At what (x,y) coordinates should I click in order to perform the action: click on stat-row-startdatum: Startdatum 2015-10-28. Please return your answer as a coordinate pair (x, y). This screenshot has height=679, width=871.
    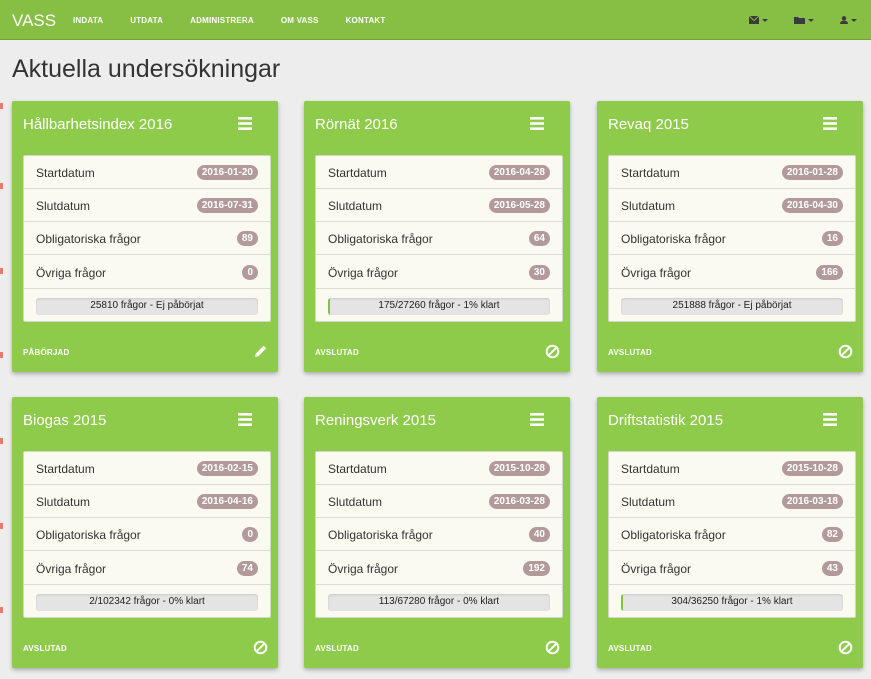
    Looking at the image, I should click on (439, 468).